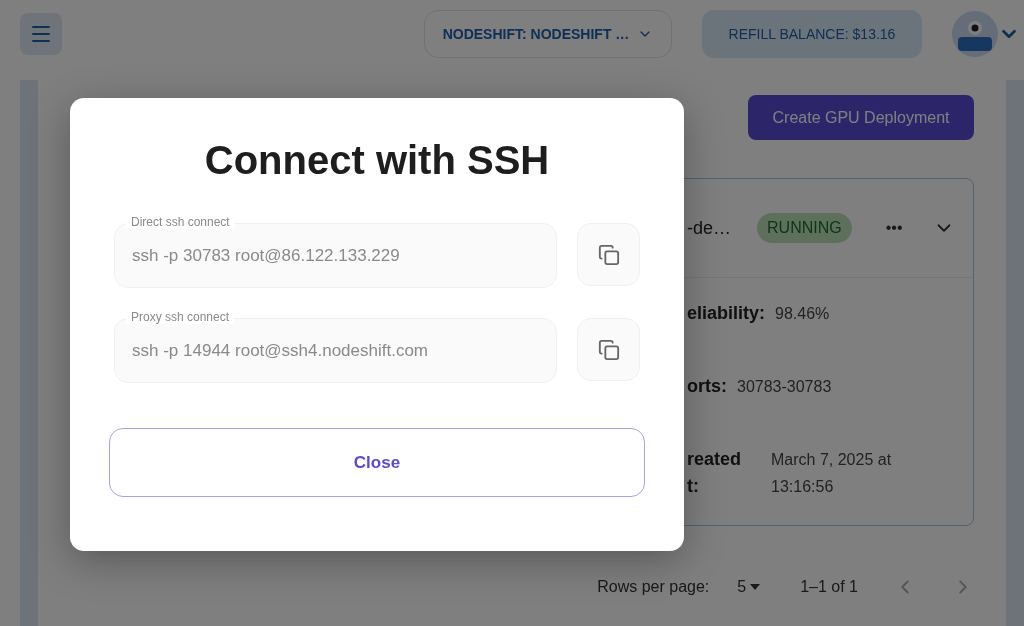  Describe the element at coordinates (832, 473) in the screenshot. I see `detail-value: March 7, 2025 at 13:16:56` at that location.